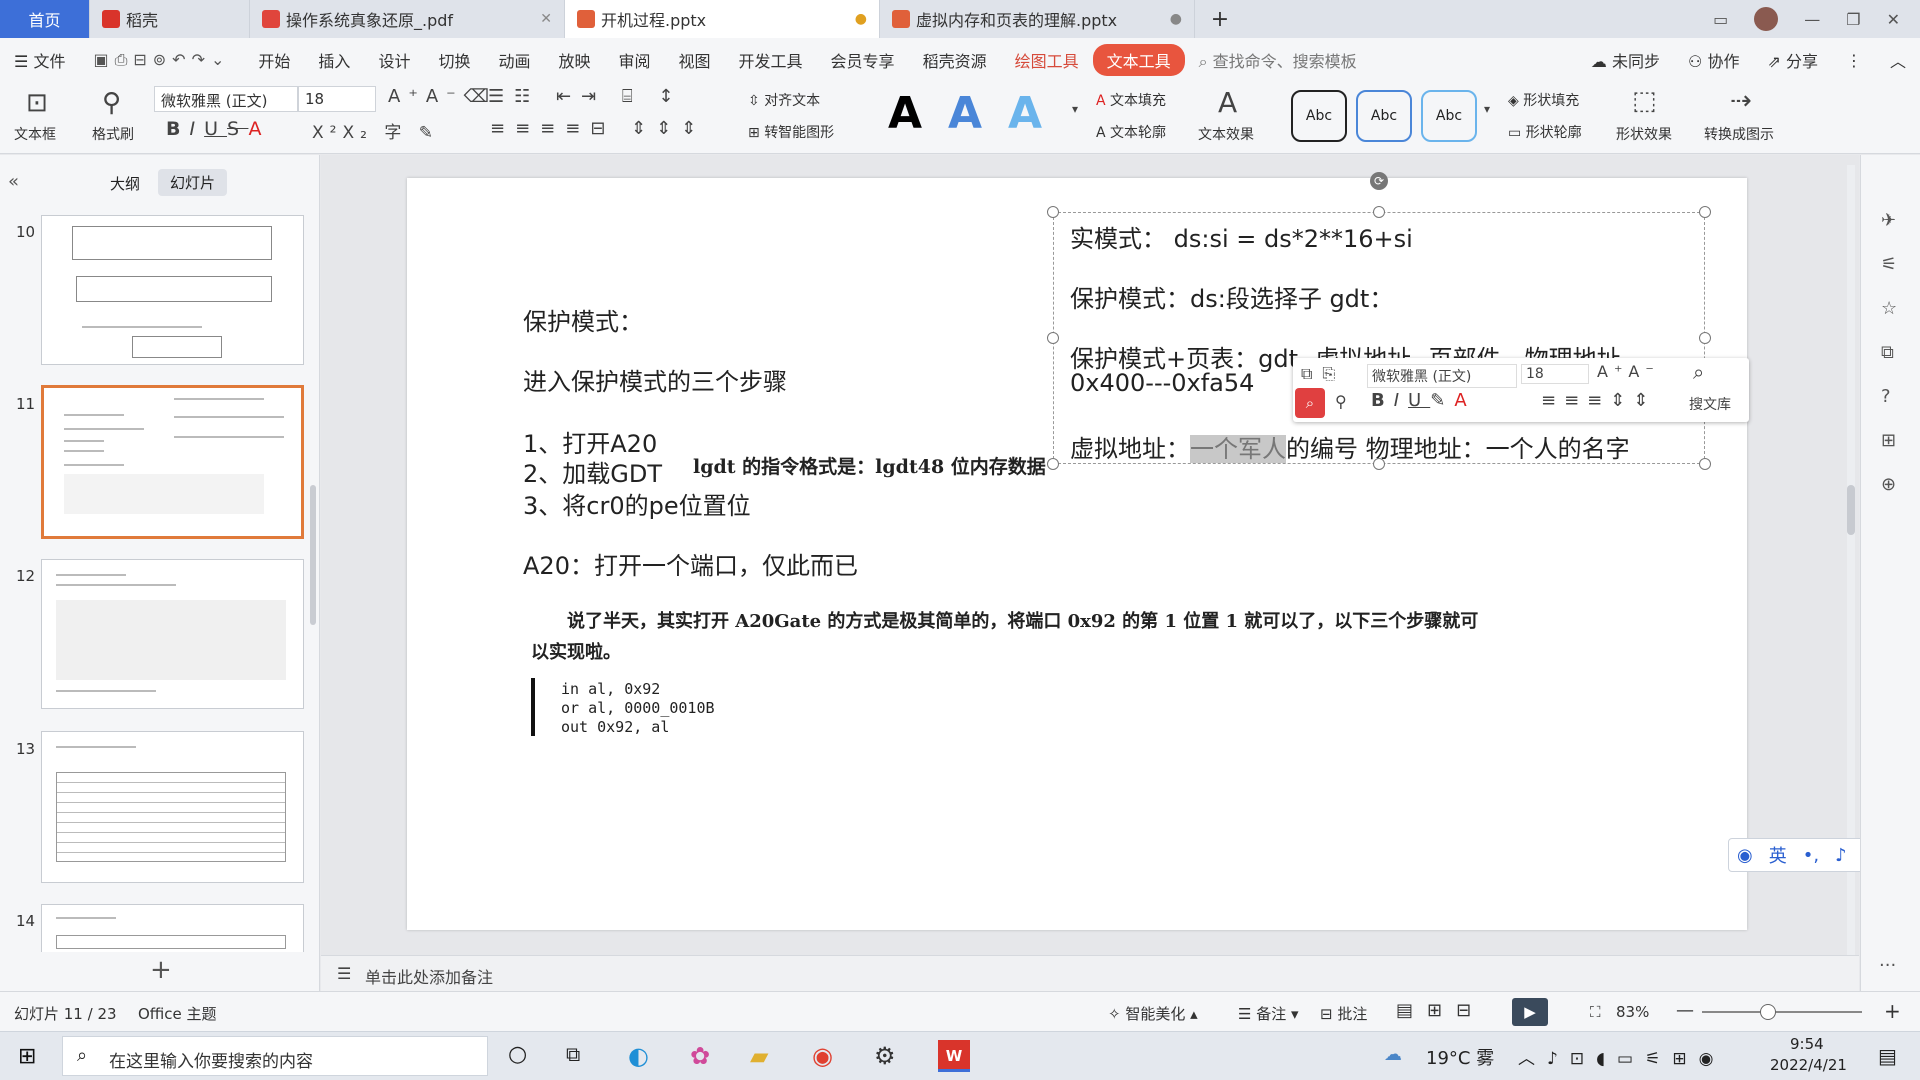 The width and height of the screenshot is (1920, 1080). What do you see at coordinates (1530, 1012) in the screenshot?
I see `play-slideshow-icon: ▶` at bounding box center [1530, 1012].